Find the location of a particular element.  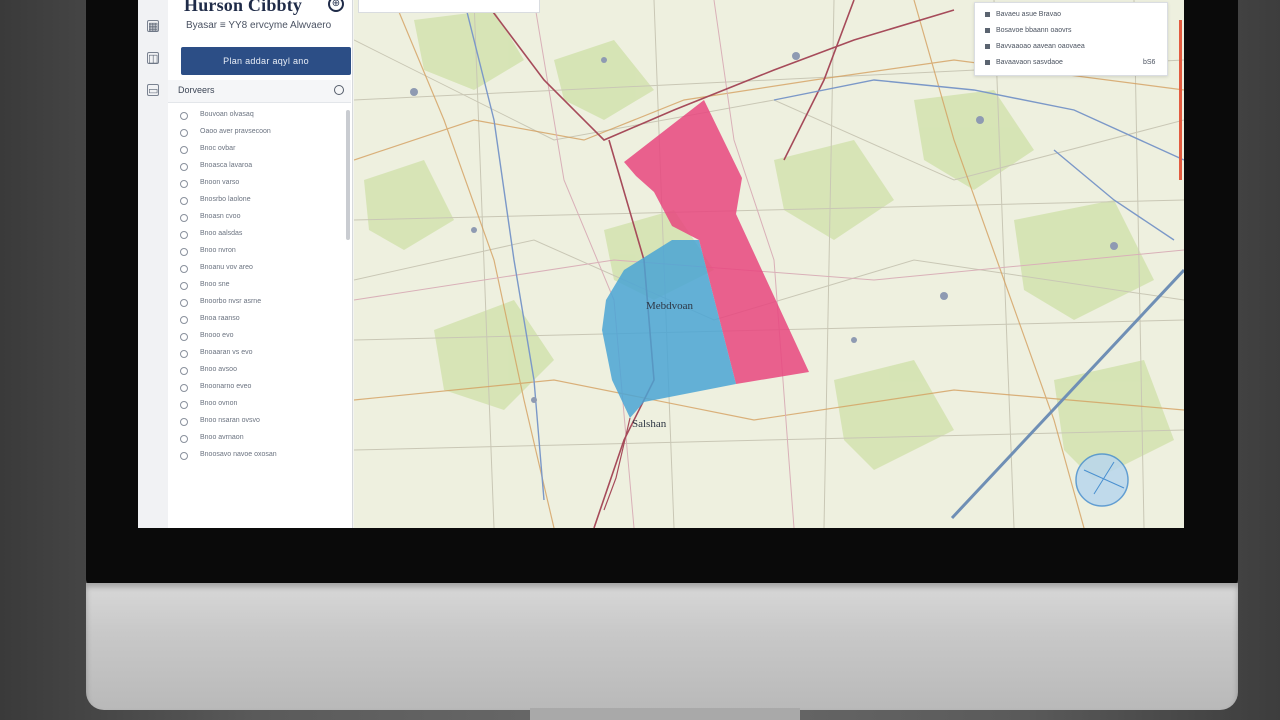

list-item: Bnosrbo laolone is located at coordinates (256, 201).